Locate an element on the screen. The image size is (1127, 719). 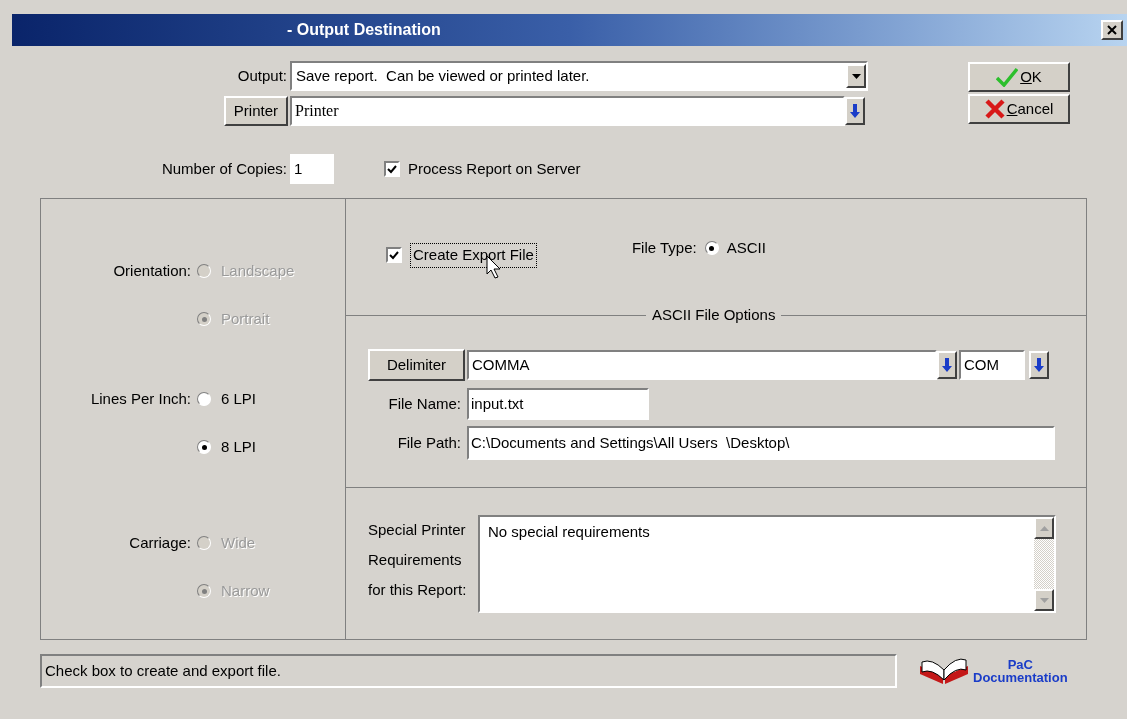
scroll-up-icon is located at coordinates (1044, 528).